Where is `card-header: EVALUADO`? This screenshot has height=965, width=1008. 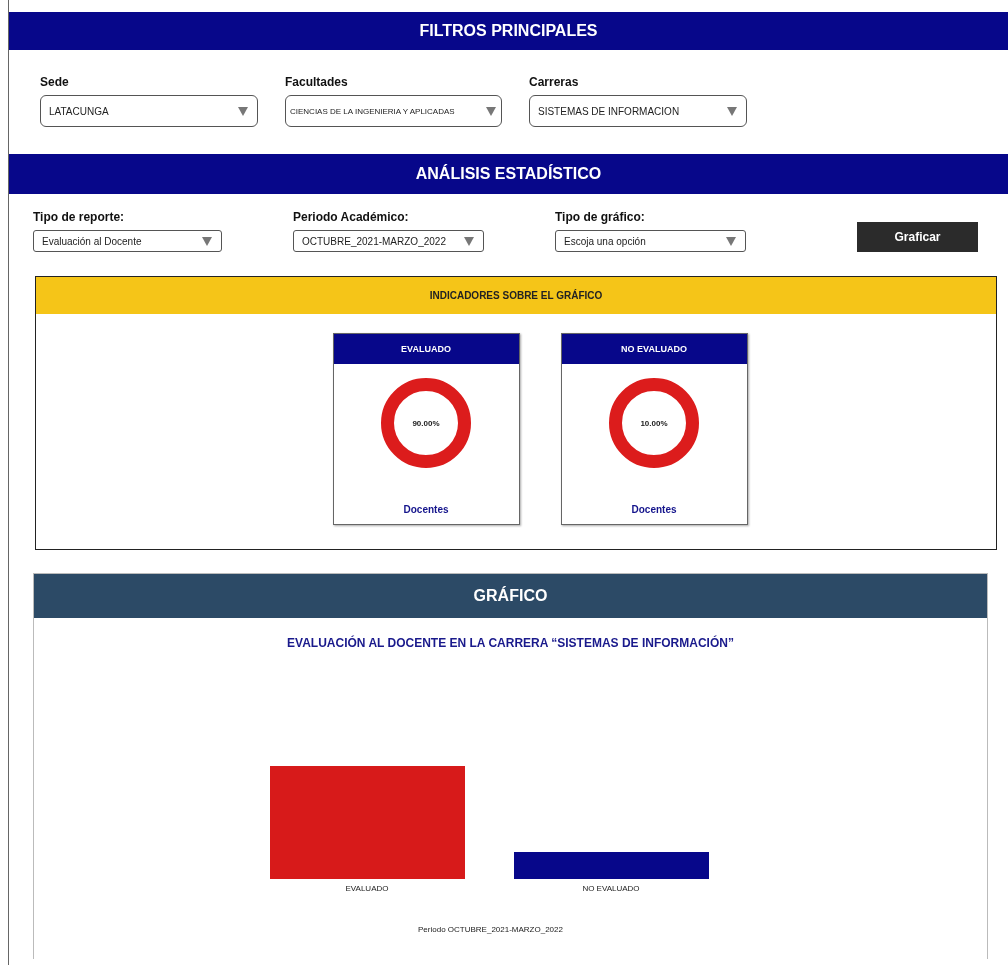
card-header: EVALUADO is located at coordinates (426, 349).